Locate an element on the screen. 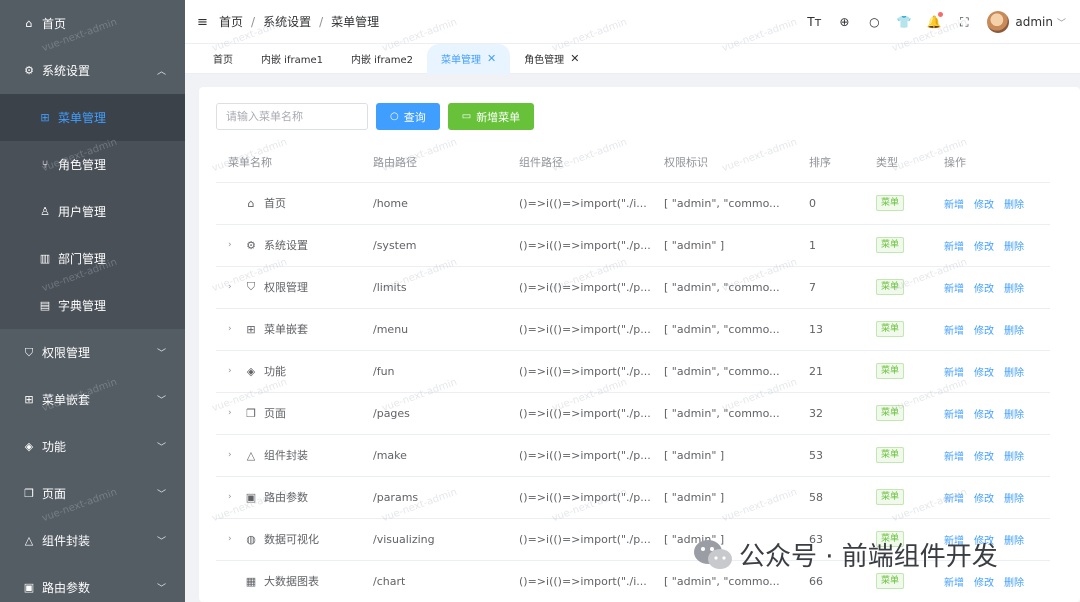  cell-path: /visualizing is located at coordinates (434, 539).